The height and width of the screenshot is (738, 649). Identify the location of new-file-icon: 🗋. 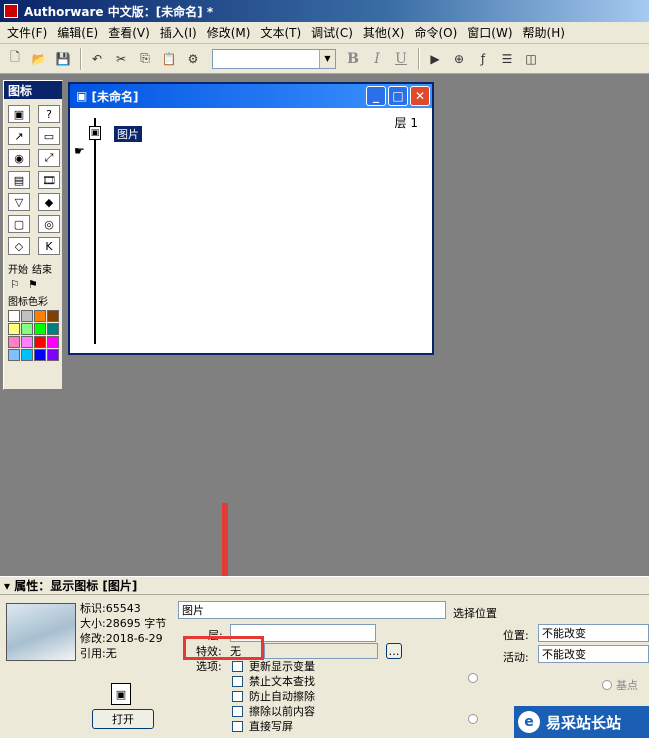
(15, 59).